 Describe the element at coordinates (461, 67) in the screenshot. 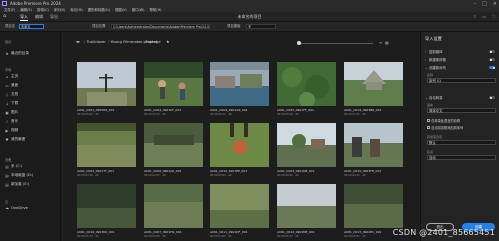

I see `create-sequence-row: ⌄ 创建新序列` at that location.